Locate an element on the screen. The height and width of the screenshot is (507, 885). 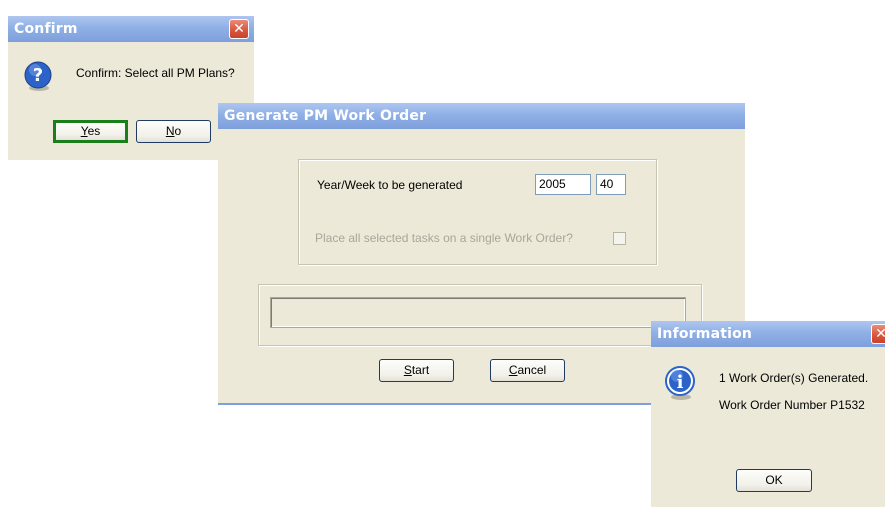
cancel-label-rest: ancel is located at coordinates (532, 370).